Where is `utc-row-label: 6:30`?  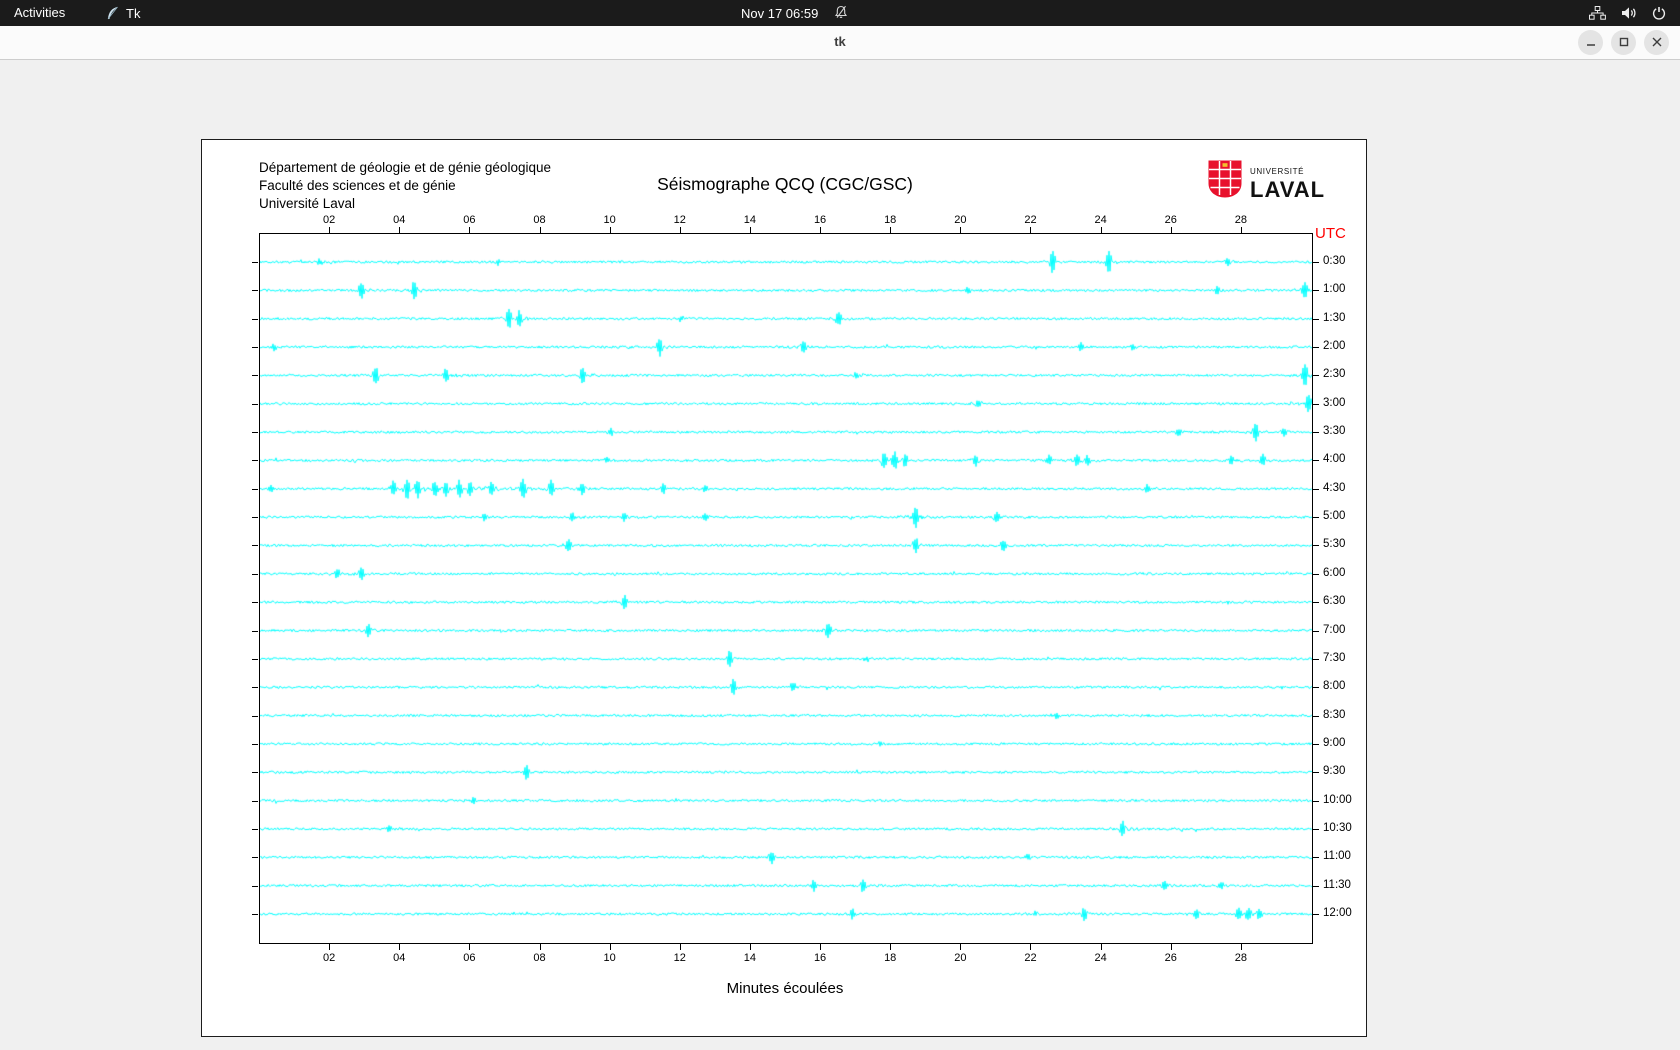
utc-row-label: 6:30 is located at coordinates (1334, 601).